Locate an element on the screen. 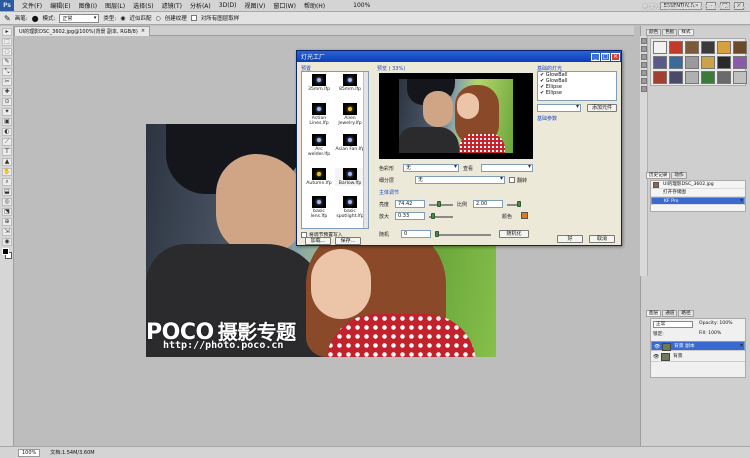 The width and height of the screenshot is (750, 458). info-panel-icon is located at coordinates (644, 73).